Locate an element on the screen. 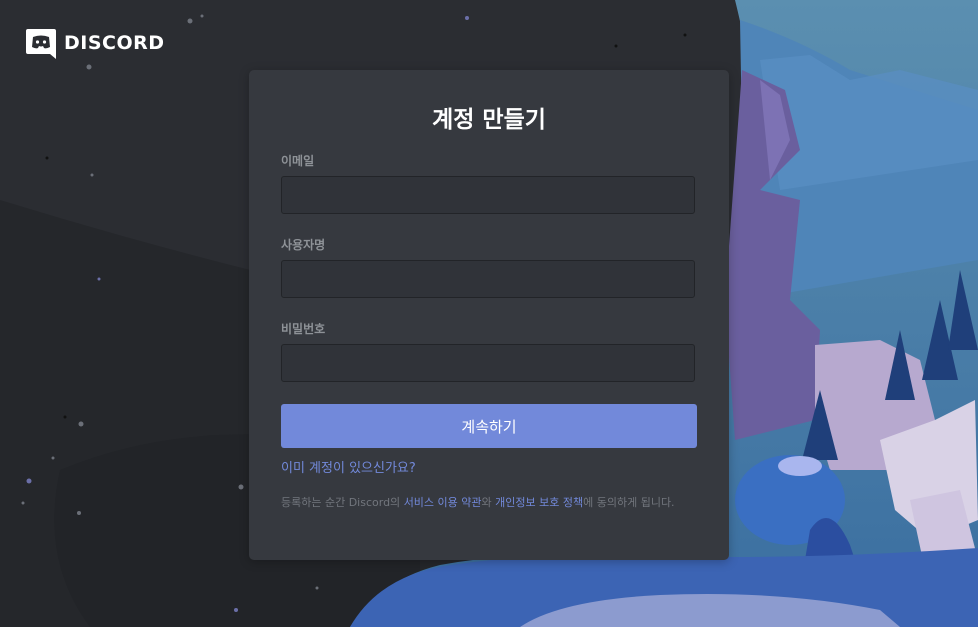  discord-logo: DISCORD is located at coordinates (94, 43).